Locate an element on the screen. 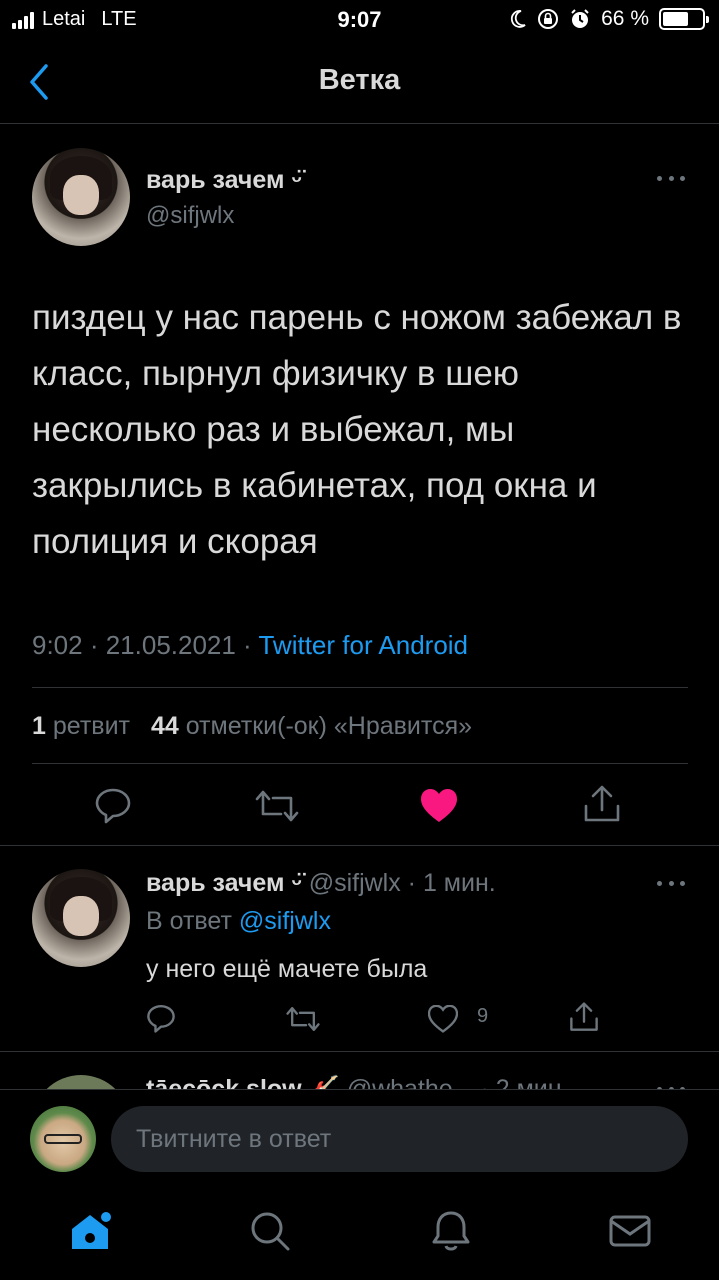 The image size is (719, 1280). reply-handle-time: @sifjwlx · 1 мин. is located at coordinates (402, 883).